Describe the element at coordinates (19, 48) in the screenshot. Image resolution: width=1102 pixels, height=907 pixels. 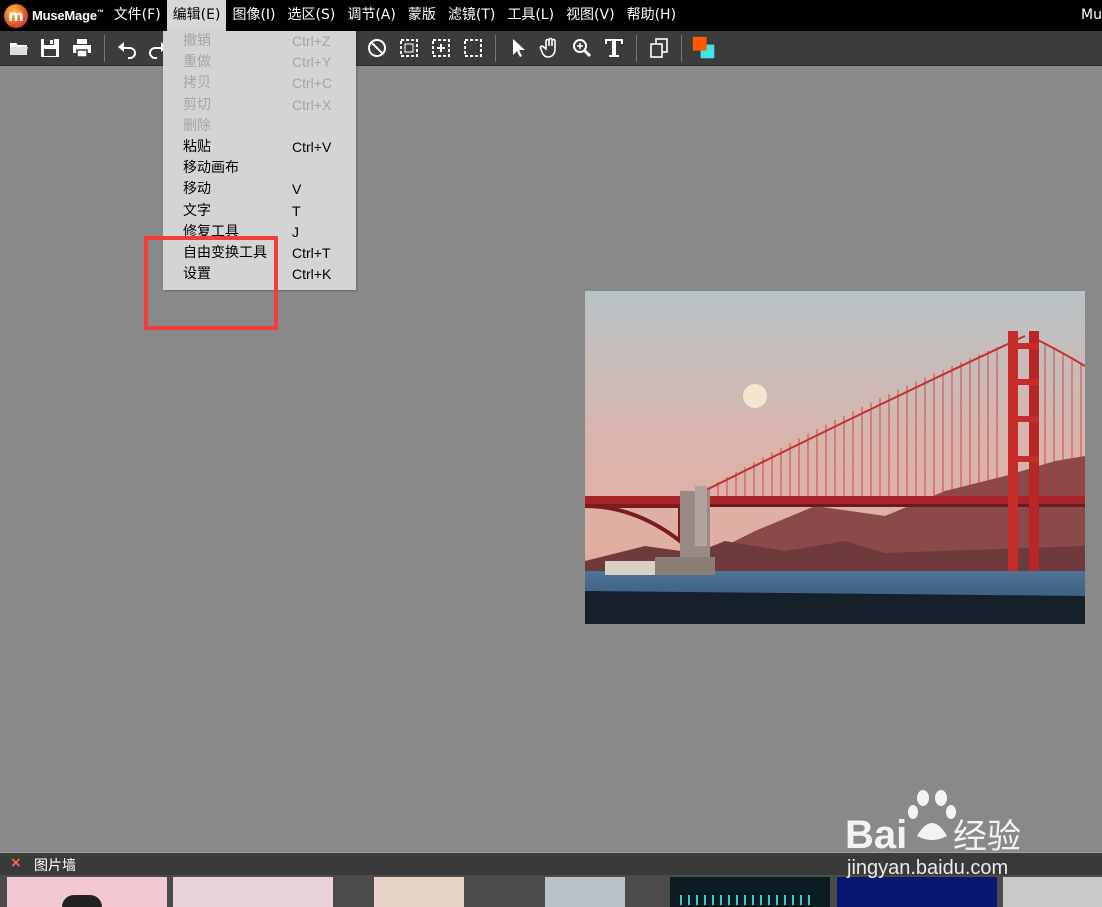
I see `folder-open-icon` at that location.